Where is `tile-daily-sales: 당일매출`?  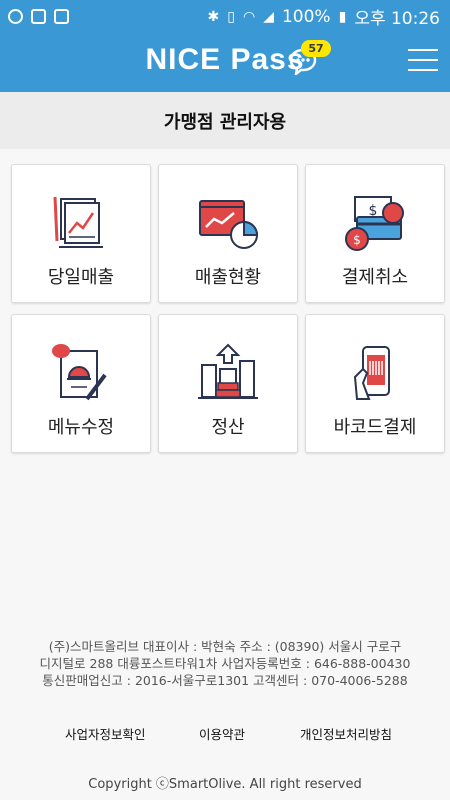 tile-daily-sales: 당일매출 is located at coordinates (81, 233).